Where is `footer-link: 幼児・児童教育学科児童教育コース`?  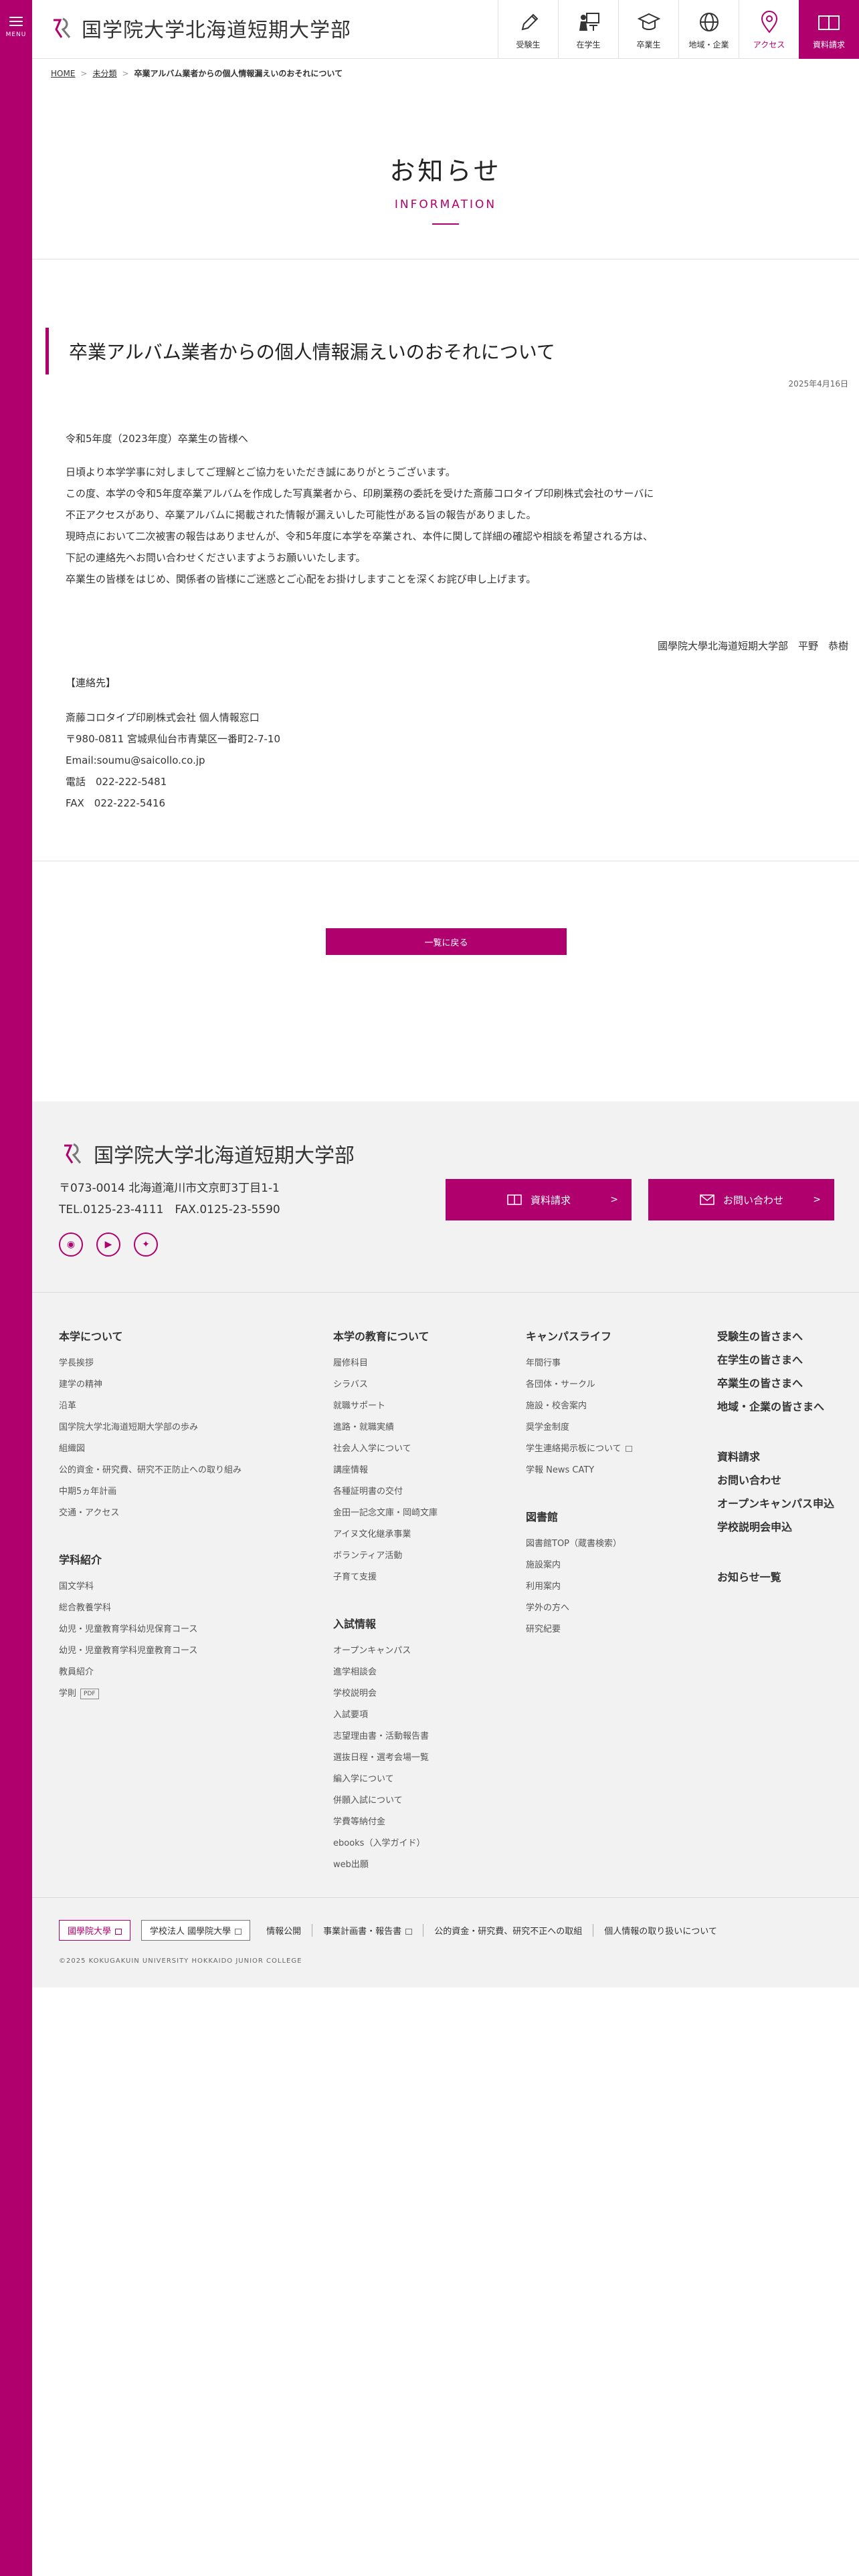 footer-link: 幼児・児童教育学科児童教育コース is located at coordinates (151, 1651).